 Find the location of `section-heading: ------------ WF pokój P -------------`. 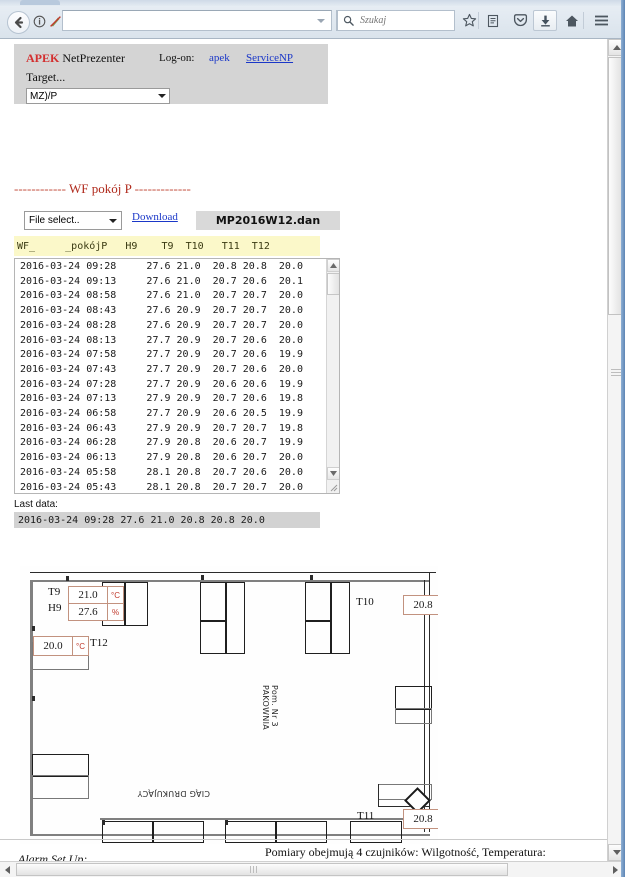

section-heading: ------------ WF pokój P ------------- is located at coordinates (174, 189).